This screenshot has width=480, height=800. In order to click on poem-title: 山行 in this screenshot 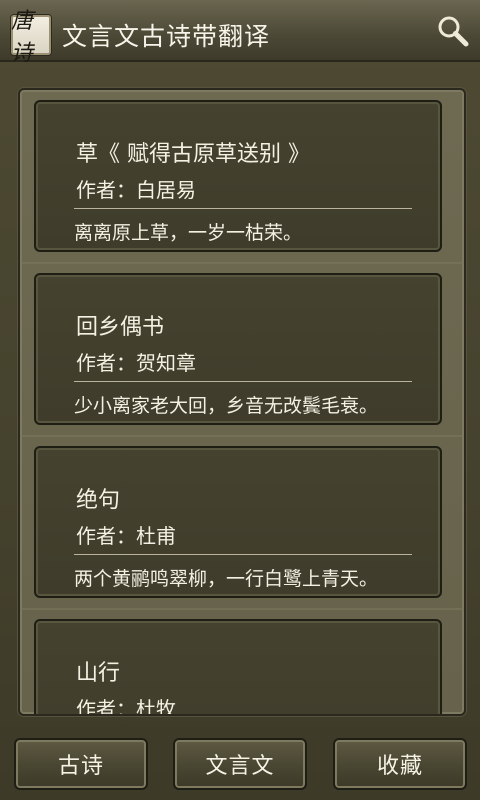, I will do `click(98, 673)`.